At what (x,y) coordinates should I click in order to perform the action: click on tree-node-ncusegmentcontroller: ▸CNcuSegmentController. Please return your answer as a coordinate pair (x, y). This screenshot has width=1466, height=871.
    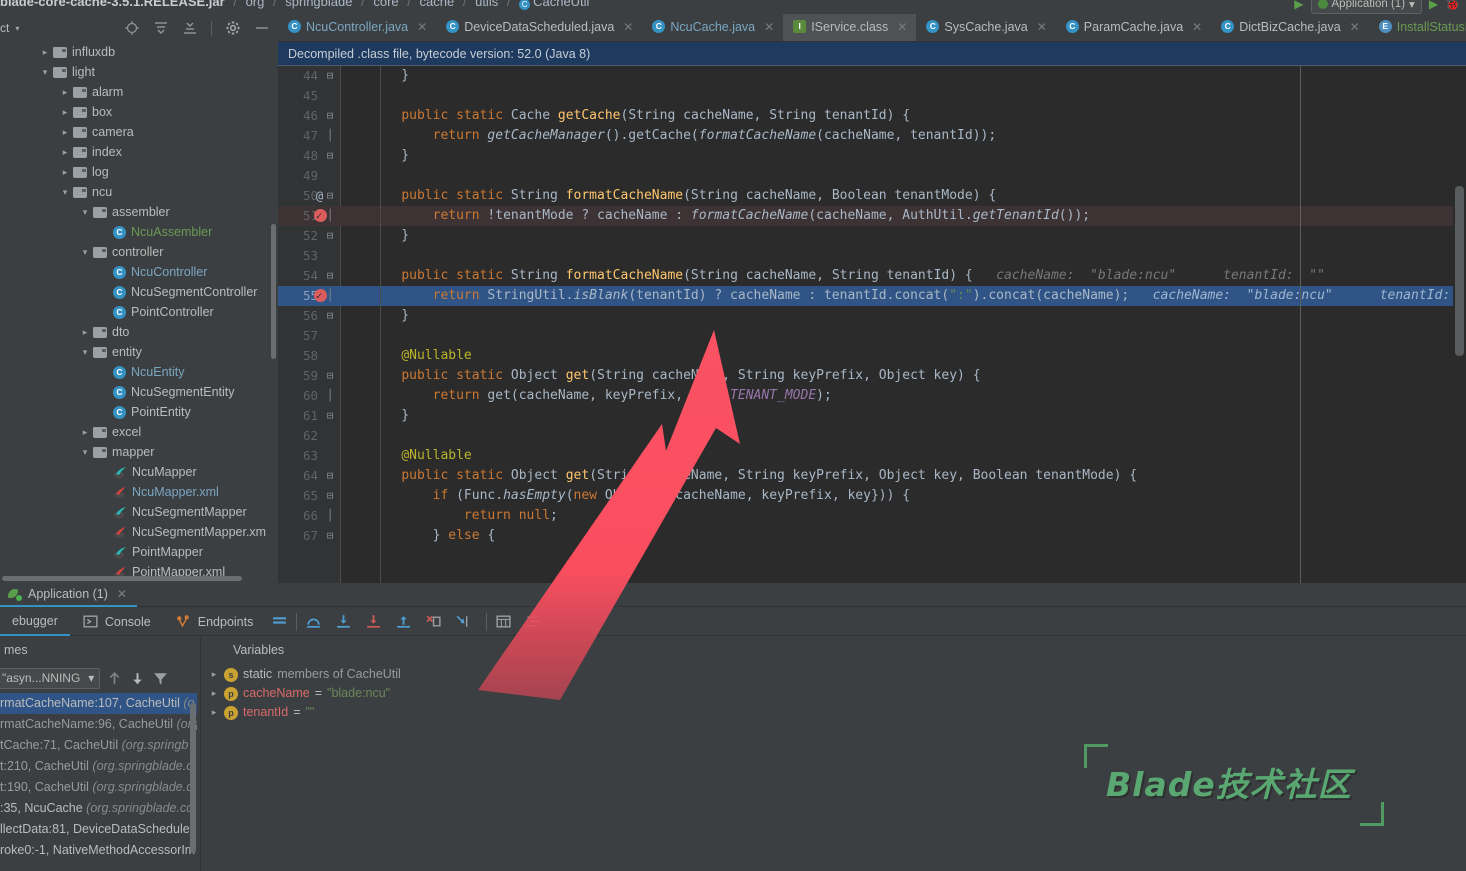
    Looking at the image, I should click on (139, 292).